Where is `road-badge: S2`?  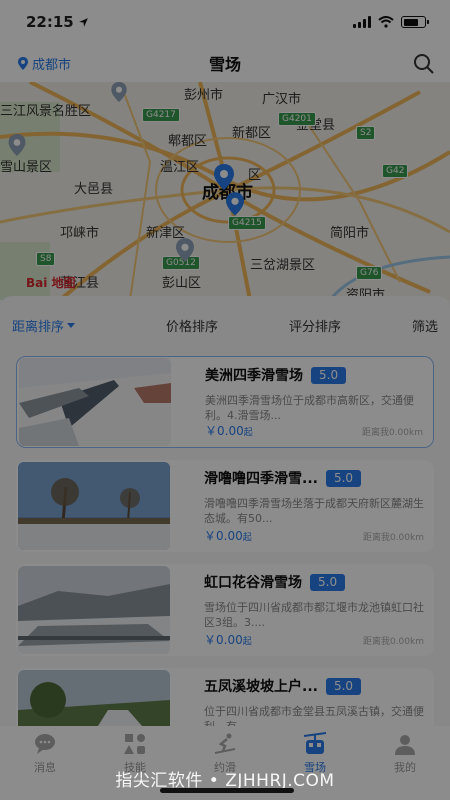 road-badge: S2 is located at coordinates (366, 133).